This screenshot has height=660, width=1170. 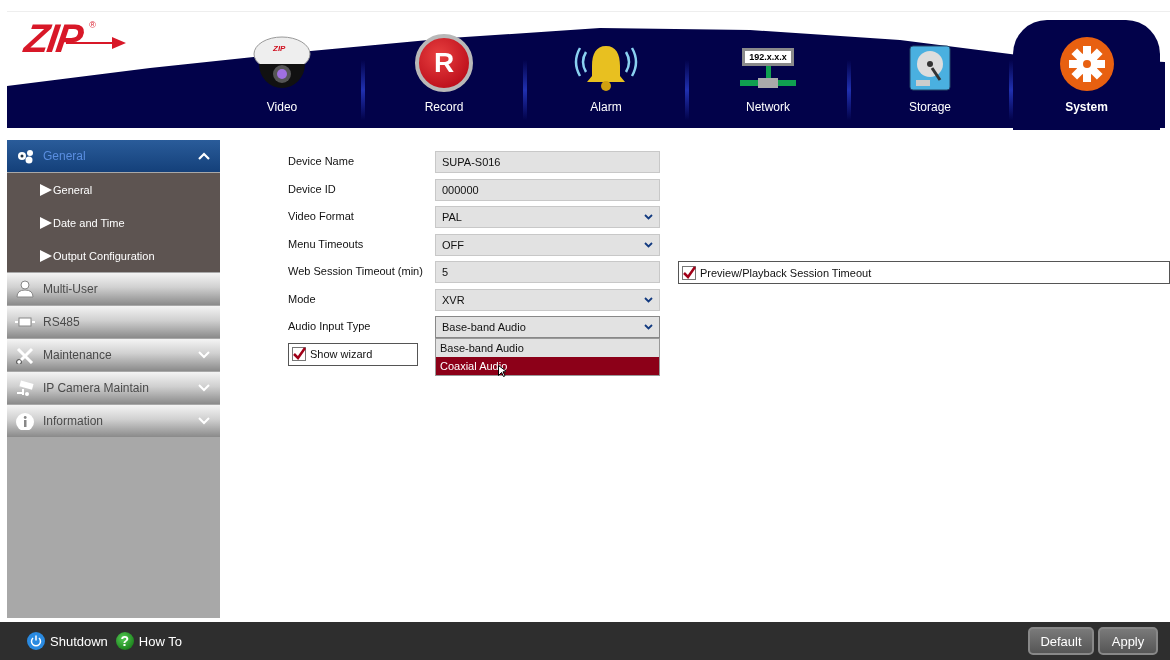 I want to click on field-label: Audio Input Type, so click(x=330, y=325).